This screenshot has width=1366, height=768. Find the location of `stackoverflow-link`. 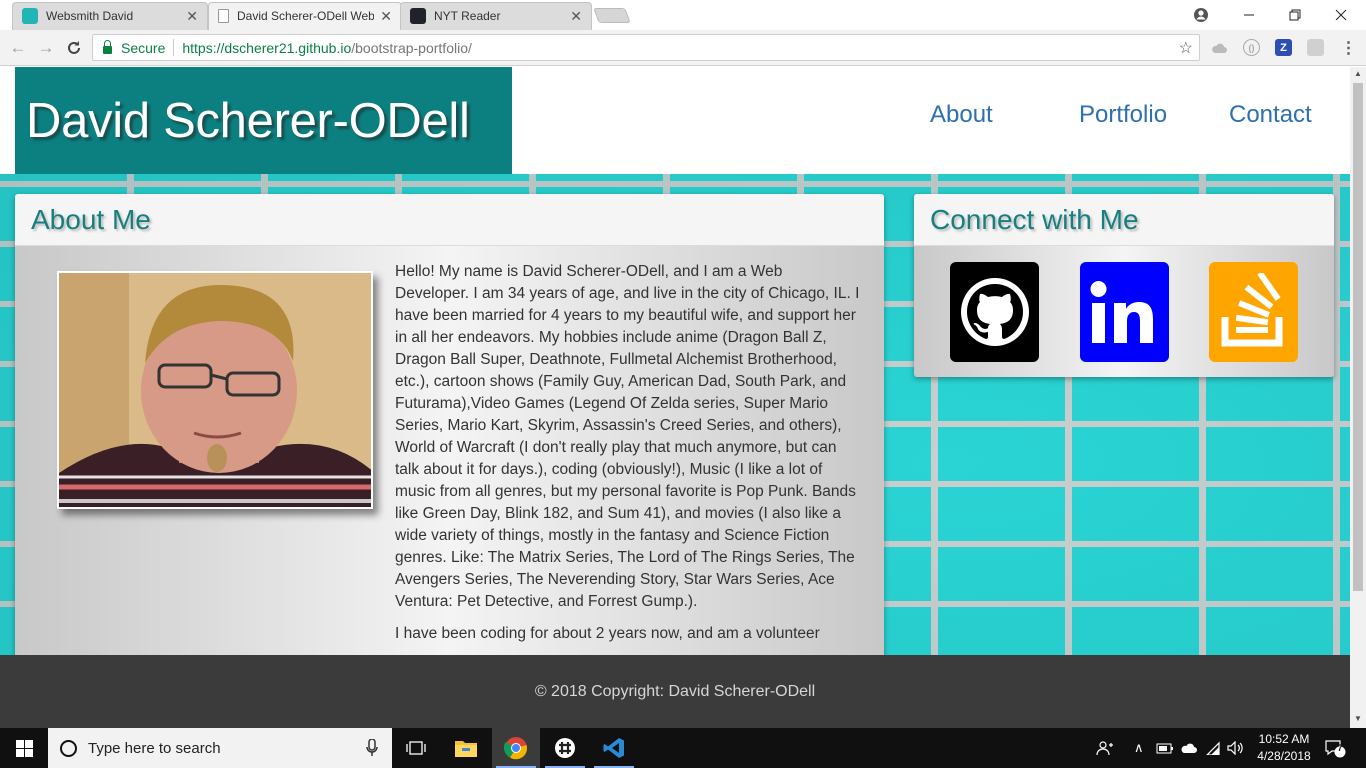

stackoverflow-link is located at coordinates (1253, 312).